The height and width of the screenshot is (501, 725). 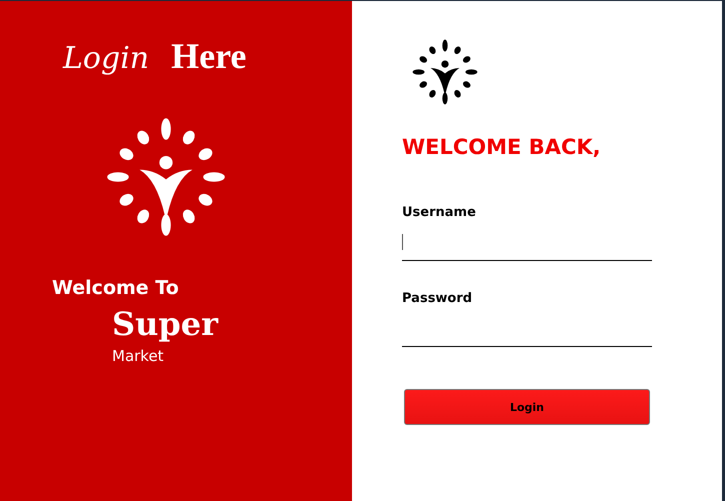 I want to click on brand-name: Super, so click(x=166, y=324).